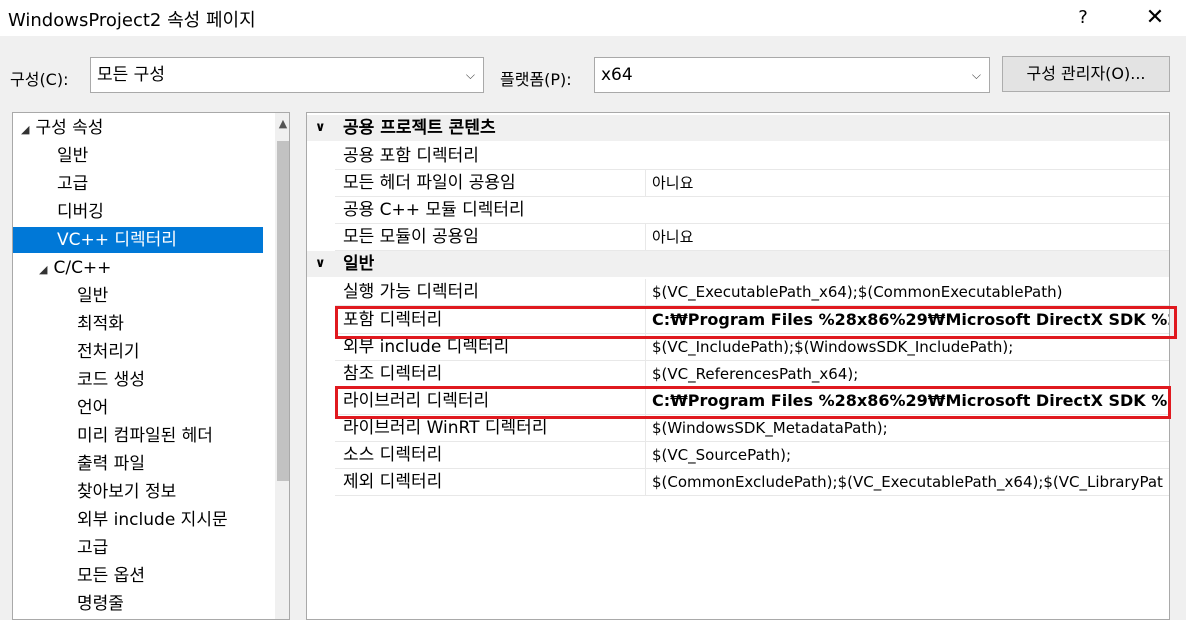  I want to click on tree-item-debugging: 디버깅, so click(138, 212).